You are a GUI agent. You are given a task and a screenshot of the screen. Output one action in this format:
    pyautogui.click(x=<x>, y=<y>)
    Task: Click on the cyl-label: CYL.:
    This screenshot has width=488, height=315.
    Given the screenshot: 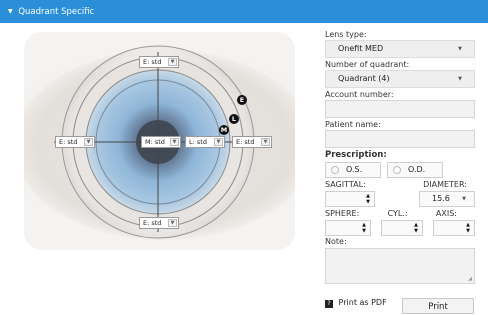 What is the action you would take?
    pyautogui.click(x=397, y=213)
    